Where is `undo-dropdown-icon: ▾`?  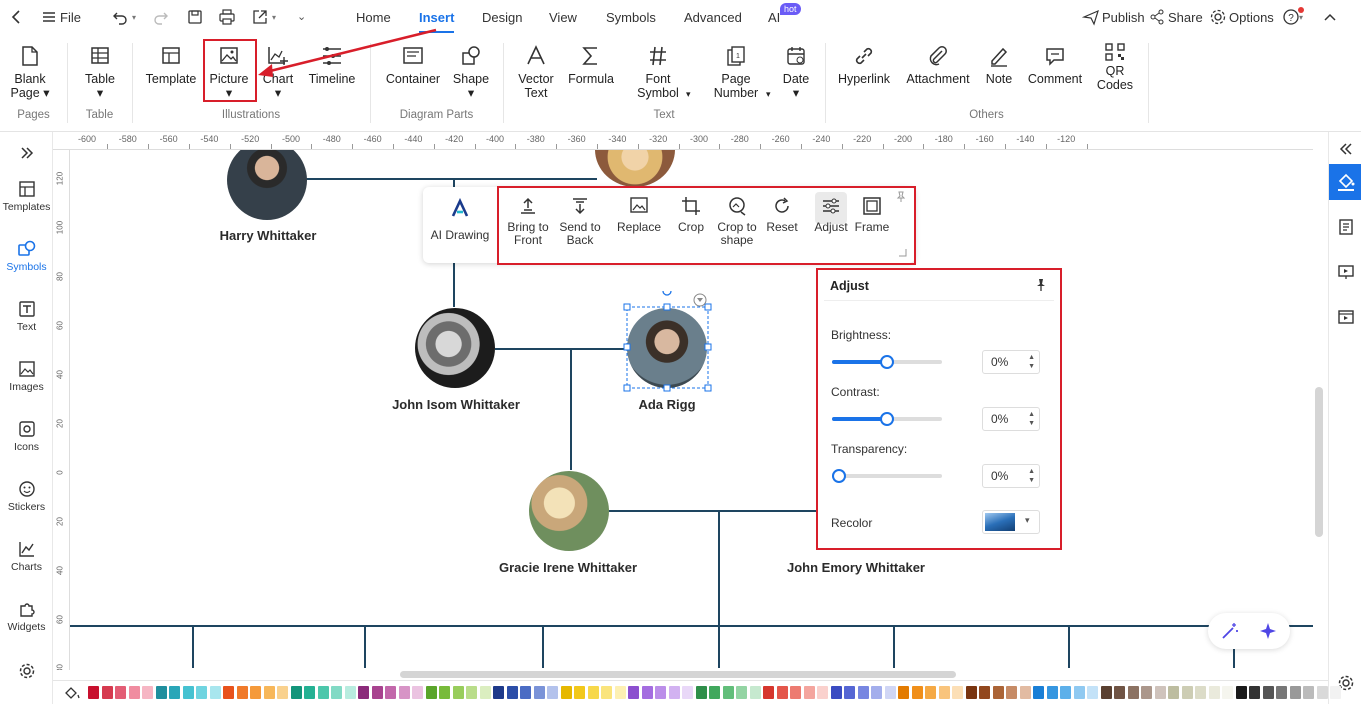
undo-dropdown-icon: ▾ is located at coordinates (134, 17).